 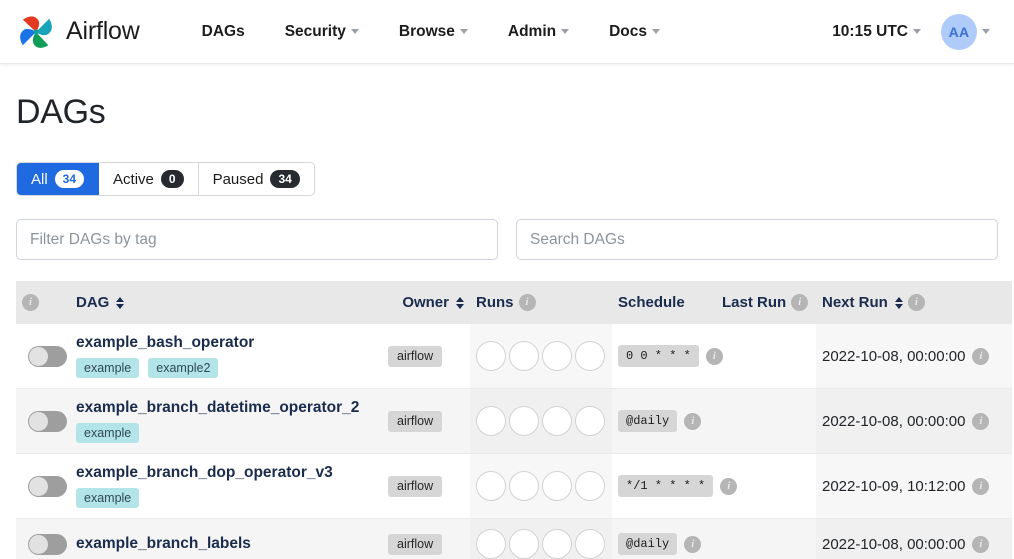 What do you see at coordinates (658, 356) in the screenshot?
I see `schedule-badge: 0 0 * * *` at bounding box center [658, 356].